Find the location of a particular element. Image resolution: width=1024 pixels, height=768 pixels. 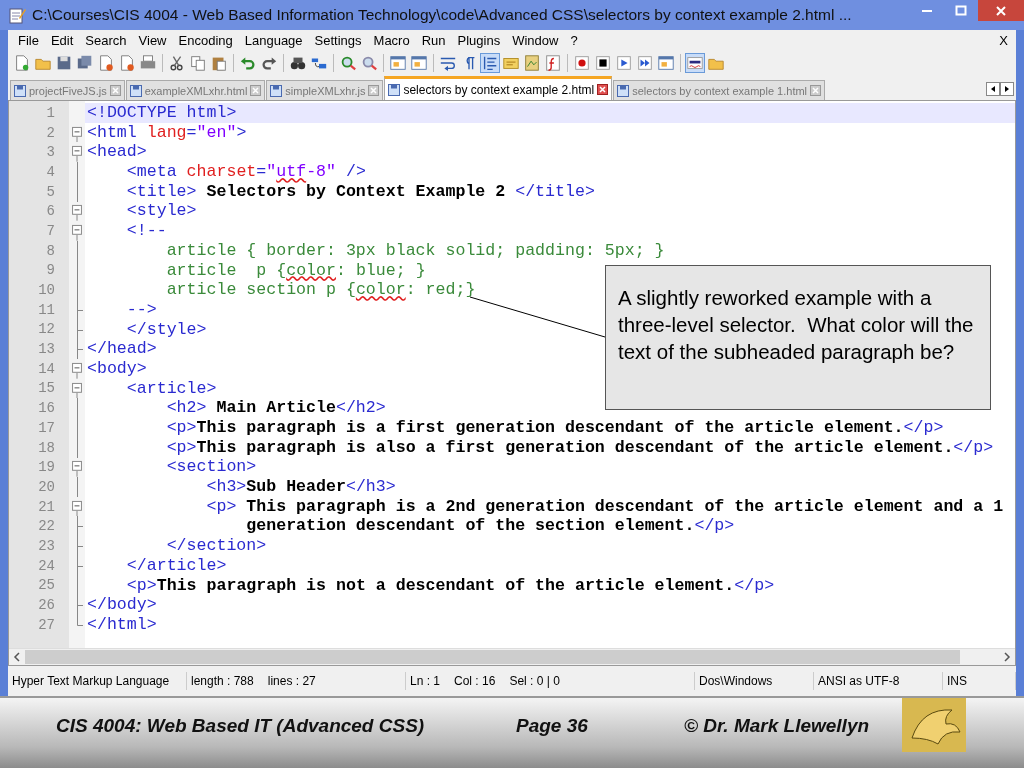

code-line: article section p {color: red;} is located at coordinates (320, 290).